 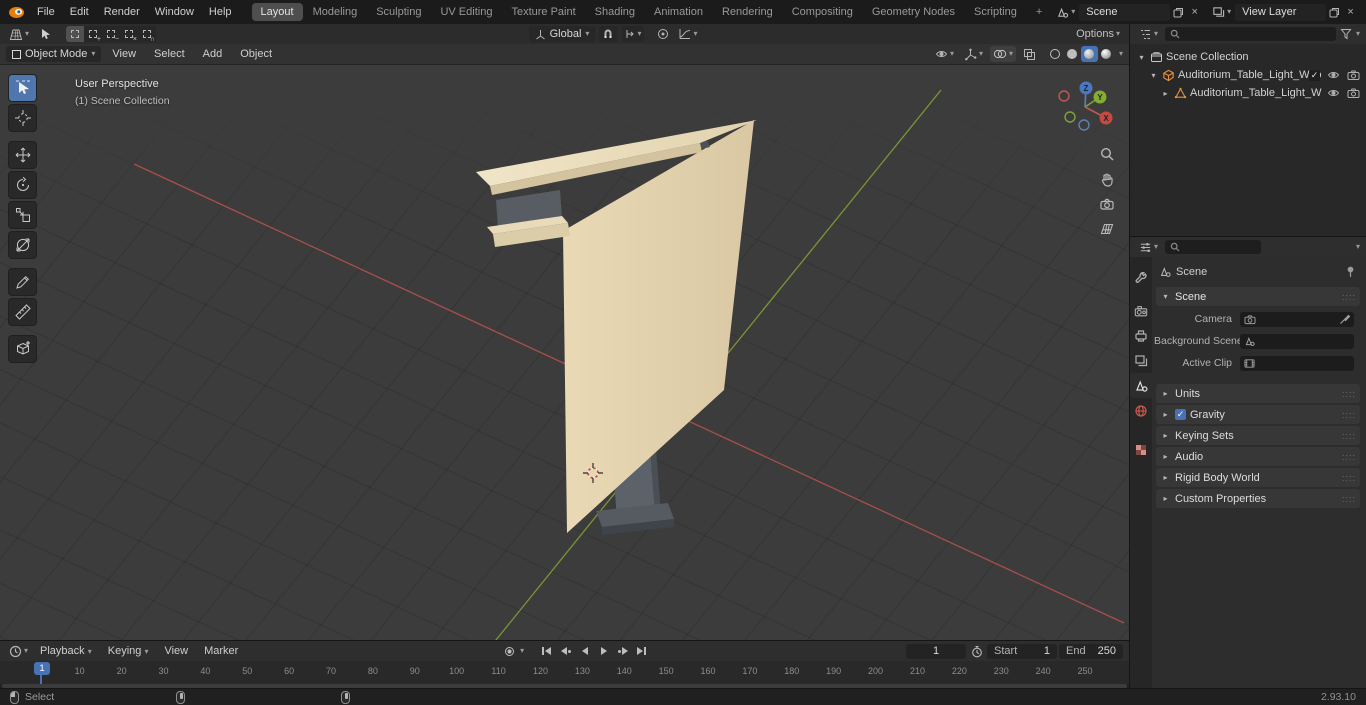 What do you see at coordinates (1350, 12) in the screenshot?
I see `remove-view-layer-button: ×` at bounding box center [1350, 12].